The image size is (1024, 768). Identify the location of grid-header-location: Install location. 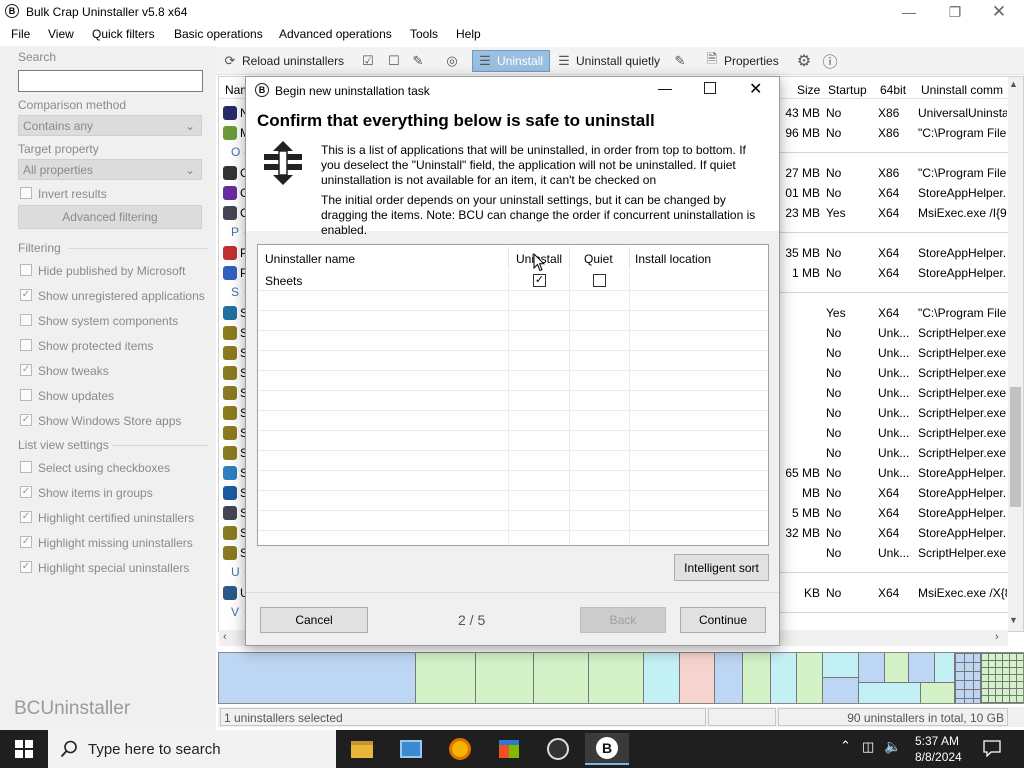
(673, 259).